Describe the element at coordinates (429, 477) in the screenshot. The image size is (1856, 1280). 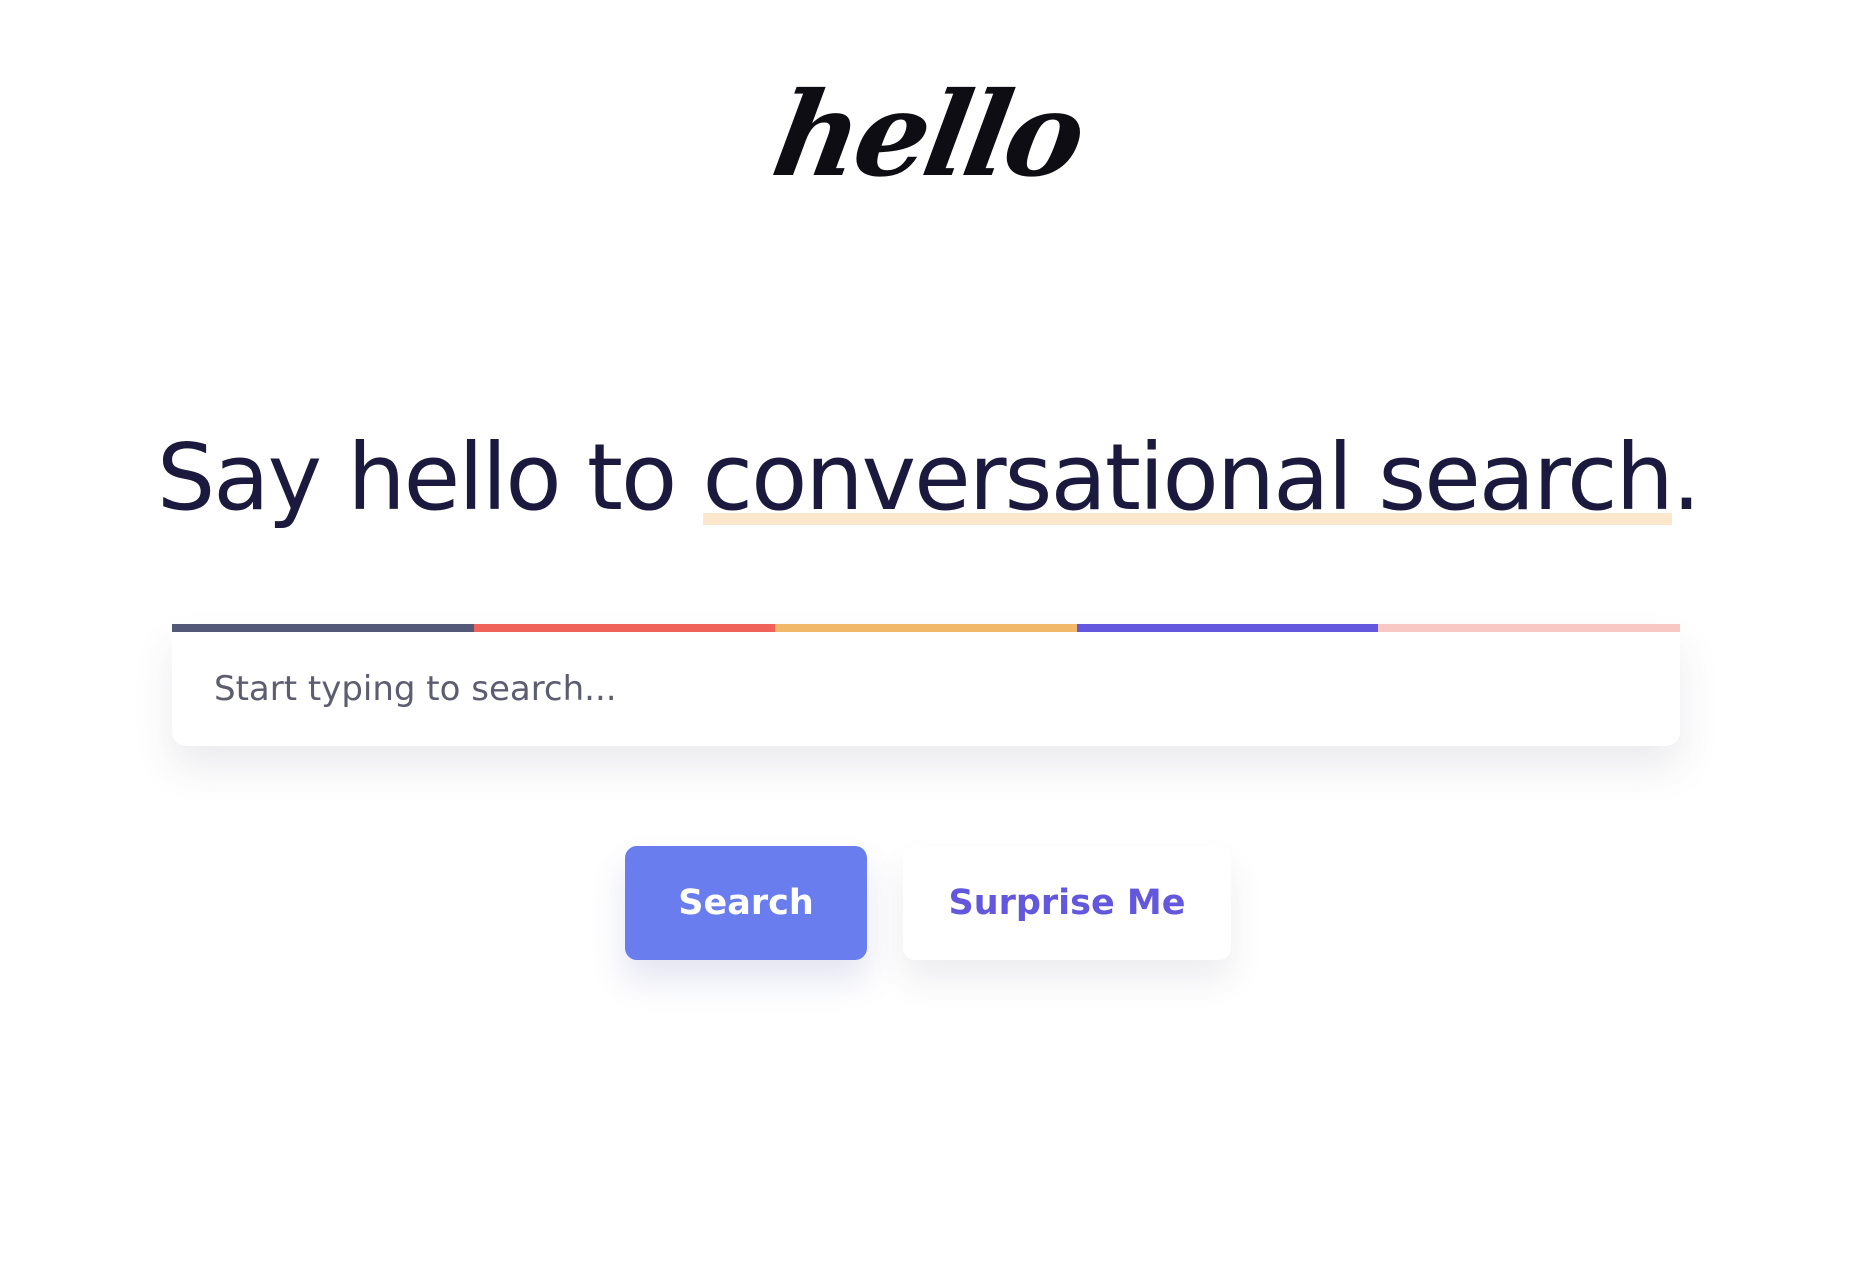
I see `headline-prefix: Say hello to` at that location.